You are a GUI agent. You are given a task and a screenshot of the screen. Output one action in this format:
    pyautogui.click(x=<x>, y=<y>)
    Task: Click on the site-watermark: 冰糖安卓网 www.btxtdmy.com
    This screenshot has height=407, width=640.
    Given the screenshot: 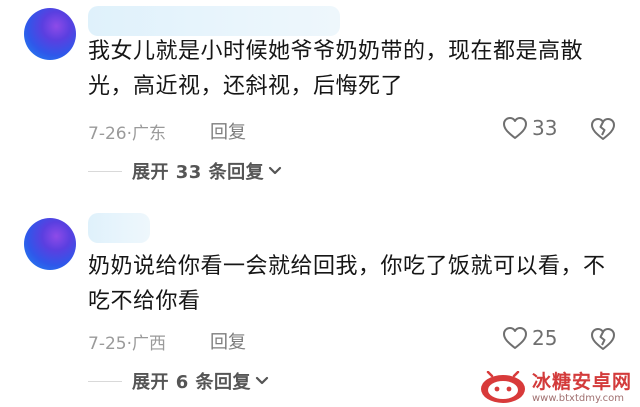 What is the action you would take?
    pyautogui.click(x=555, y=388)
    